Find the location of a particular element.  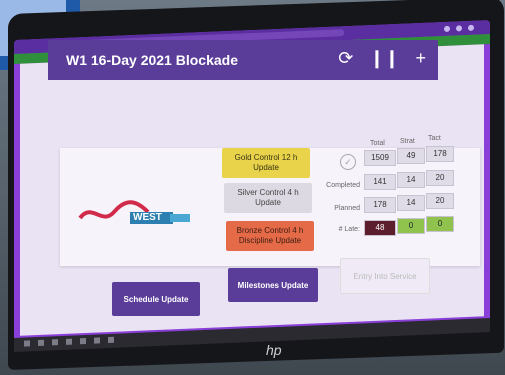

column-total: Total is located at coordinates (377, 143).